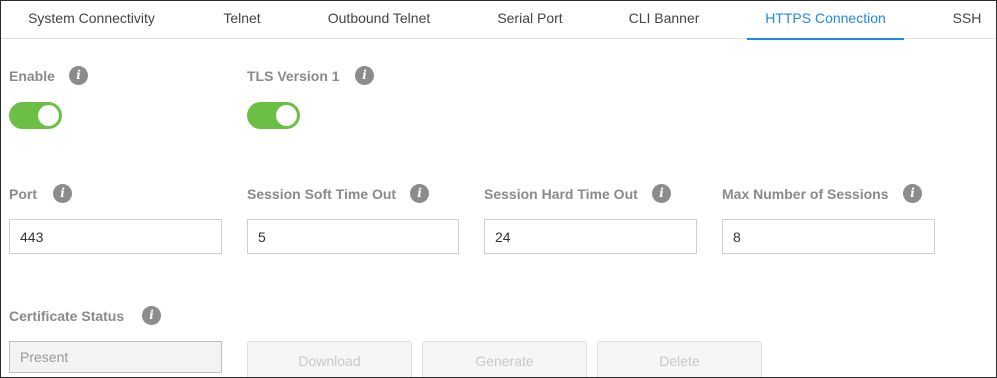 This screenshot has height=378, width=997. Describe the element at coordinates (91, 20) in the screenshot. I see `tab-system-connectivity: System Connectivity` at that location.